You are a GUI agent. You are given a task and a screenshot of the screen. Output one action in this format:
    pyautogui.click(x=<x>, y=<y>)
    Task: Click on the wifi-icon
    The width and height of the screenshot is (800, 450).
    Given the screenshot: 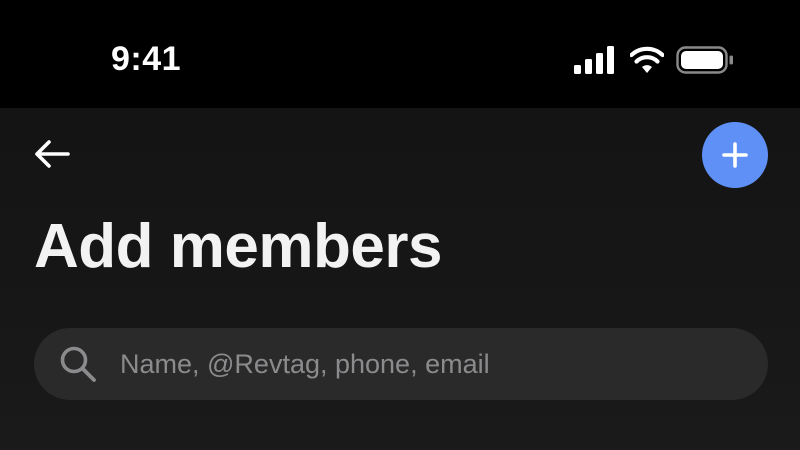 What is the action you would take?
    pyautogui.click(x=647, y=59)
    